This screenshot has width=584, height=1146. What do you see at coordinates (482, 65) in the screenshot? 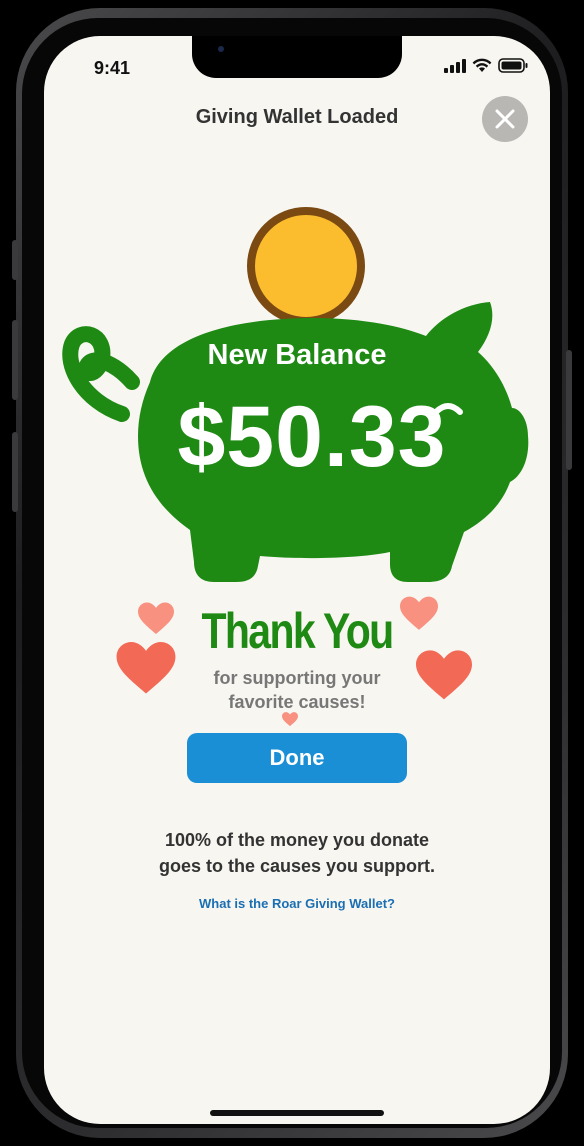
I see `wifi-icon` at bounding box center [482, 65].